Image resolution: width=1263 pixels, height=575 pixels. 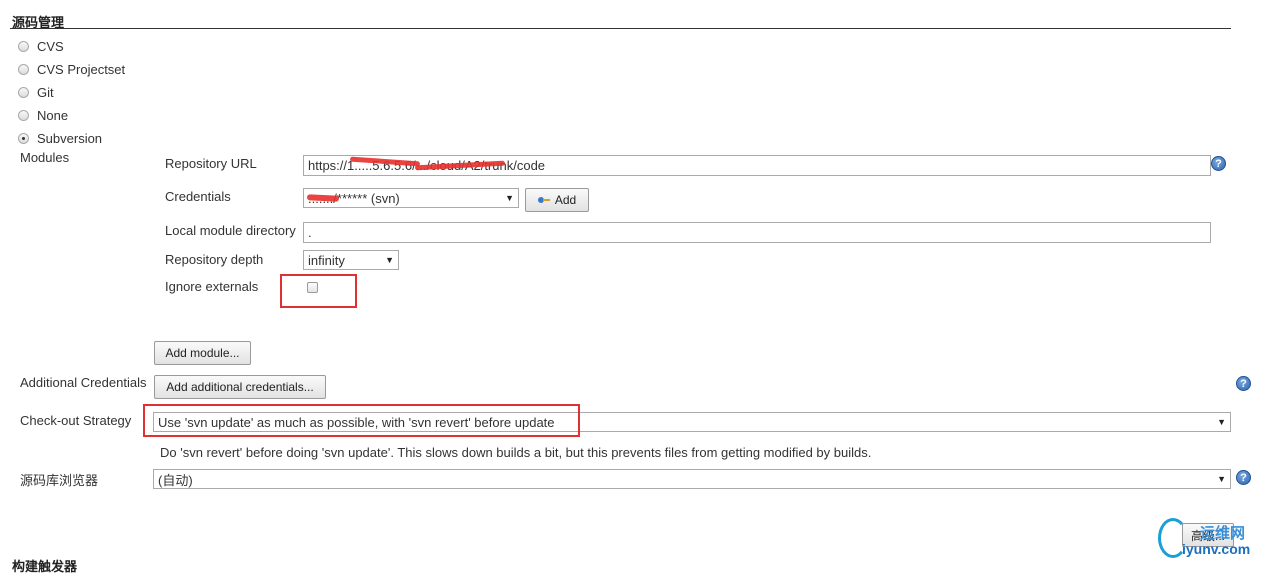 What do you see at coordinates (70, 138) in the screenshot?
I see `scm-option-label: Subversion` at bounding box center [70, 138].